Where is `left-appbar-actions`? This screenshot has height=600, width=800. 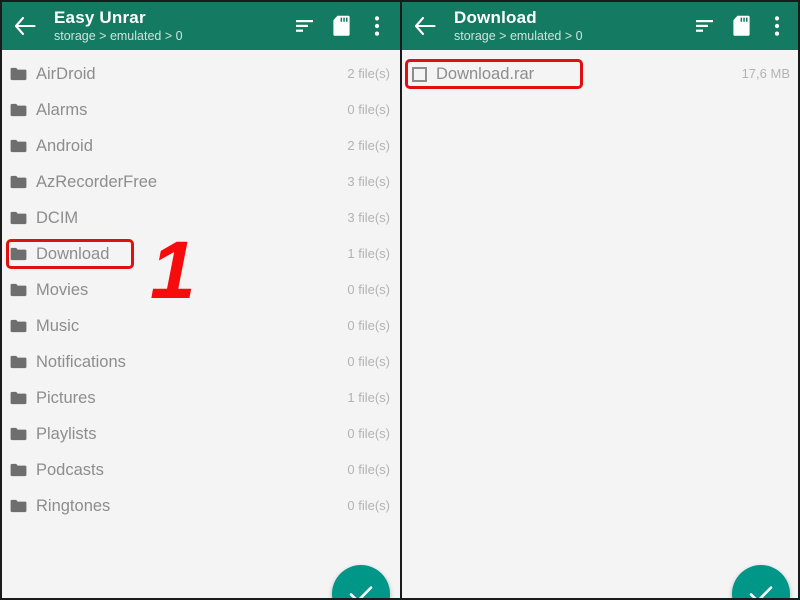 left-appbar-actions is located at coordinates (343, 26).